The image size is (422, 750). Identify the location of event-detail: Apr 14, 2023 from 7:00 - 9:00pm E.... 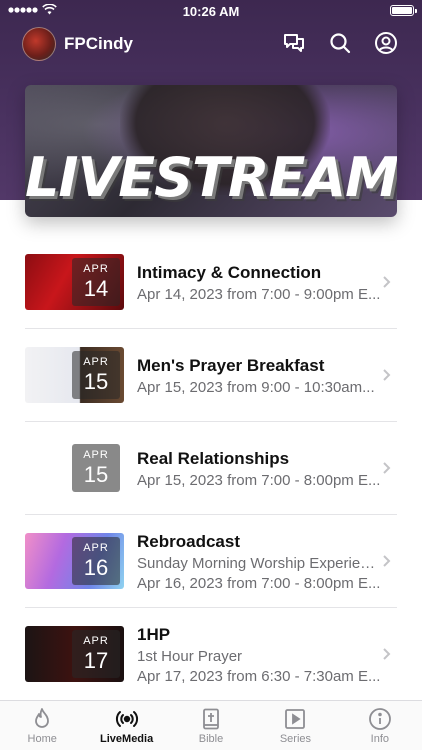
(259, 294).